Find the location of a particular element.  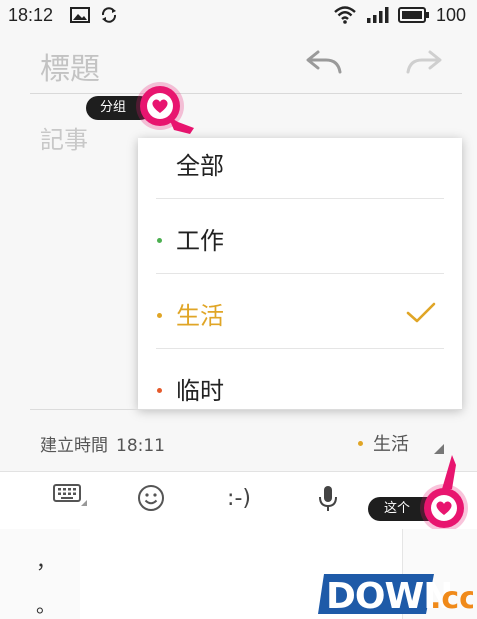

title-input: 標題 is located at coordinates (70, 66).